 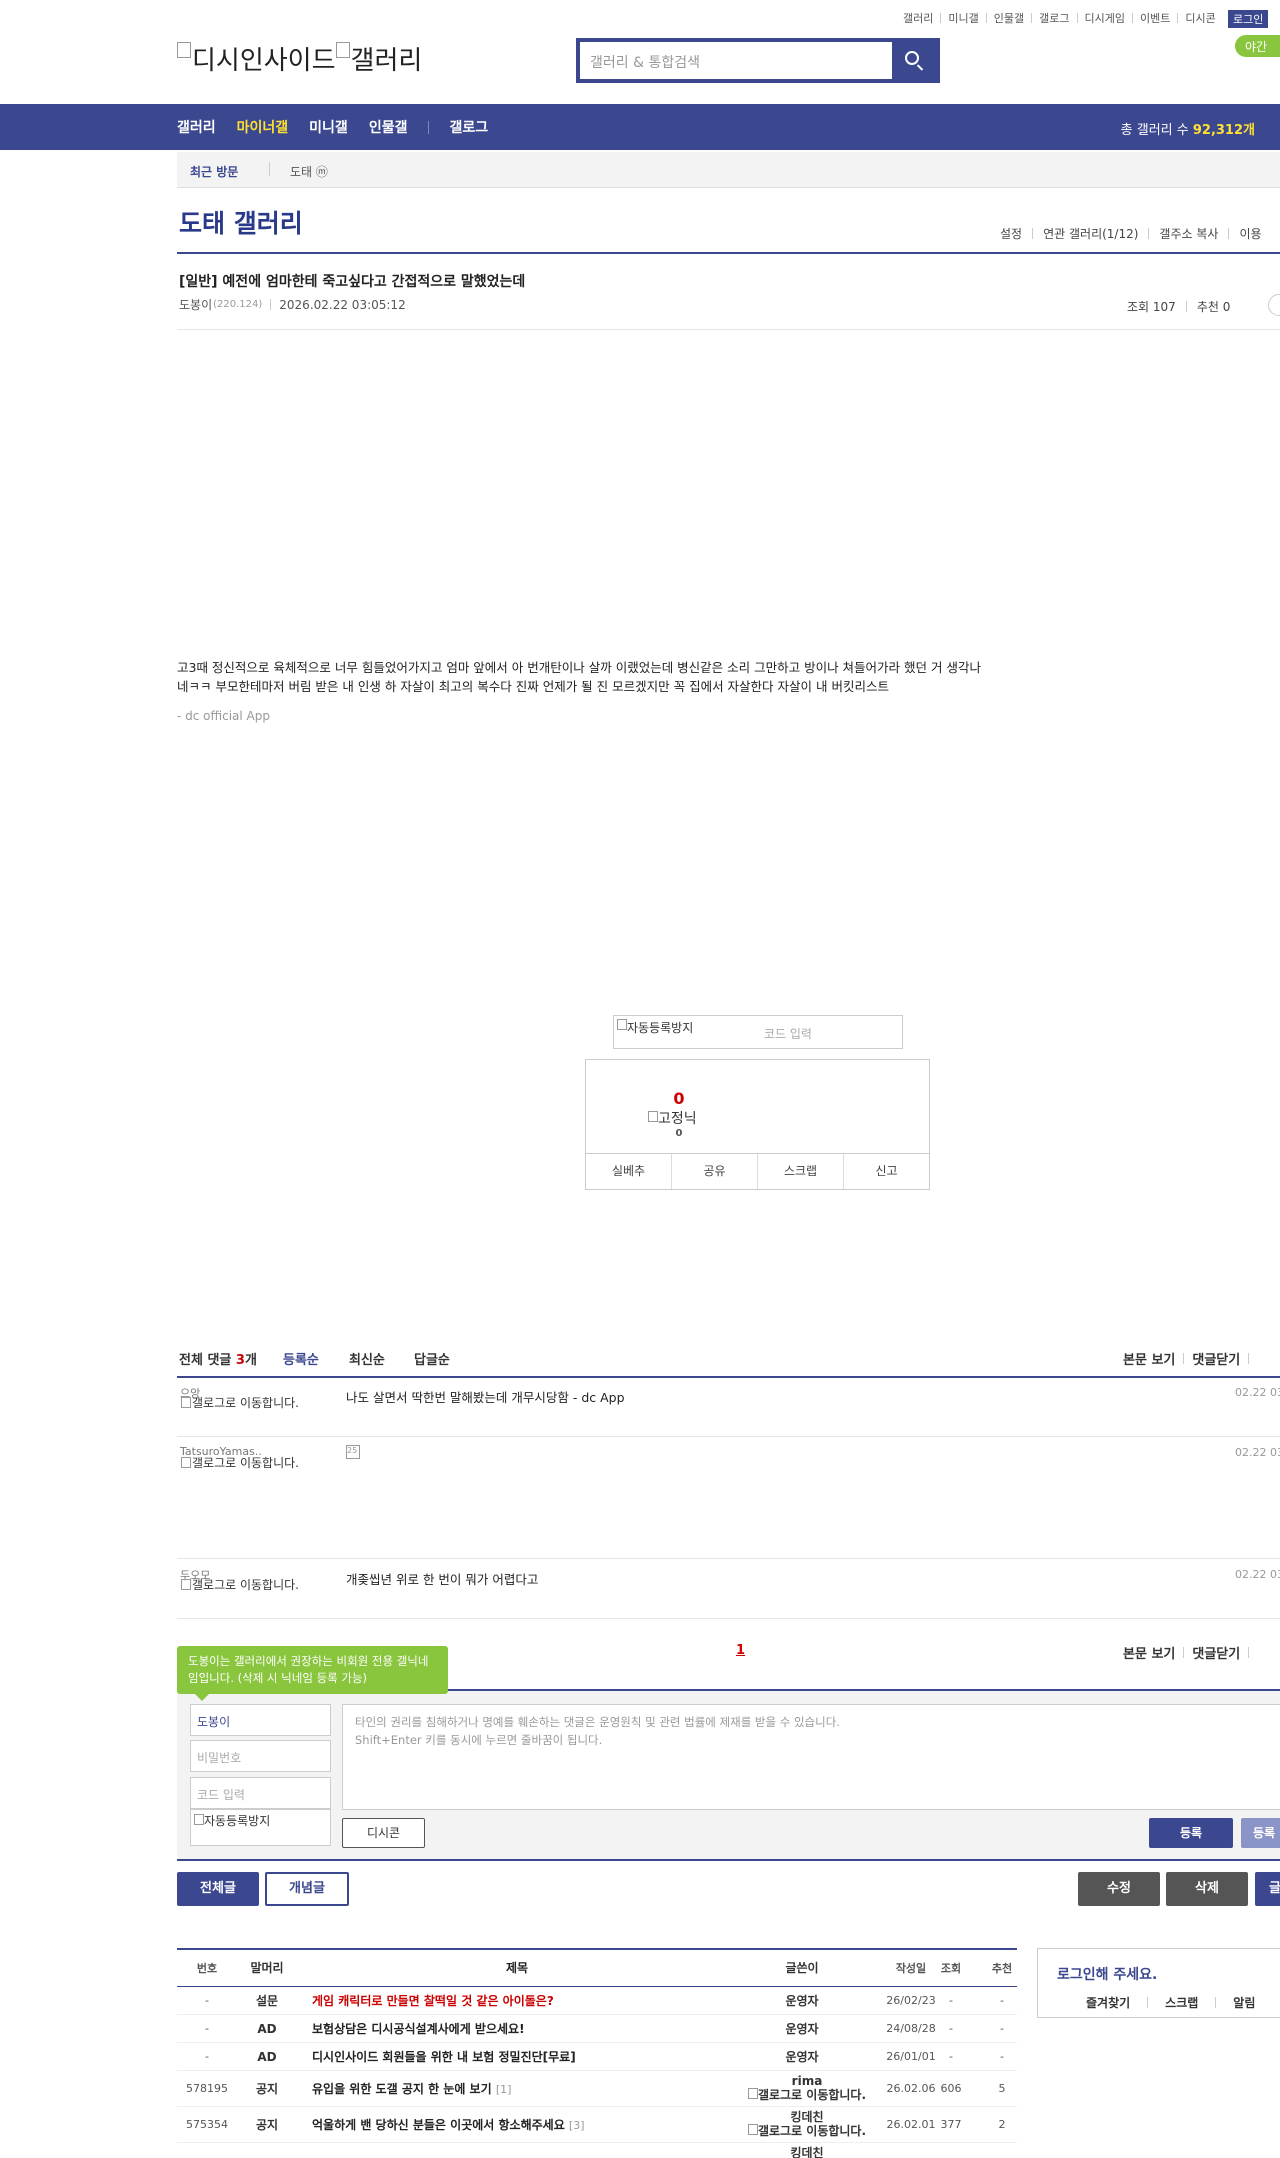 What do you see at coordinates (1105, 18) in the screenshot?
I see `top-link-dcgame: 디시게임` at bounding box center [1105, 18].